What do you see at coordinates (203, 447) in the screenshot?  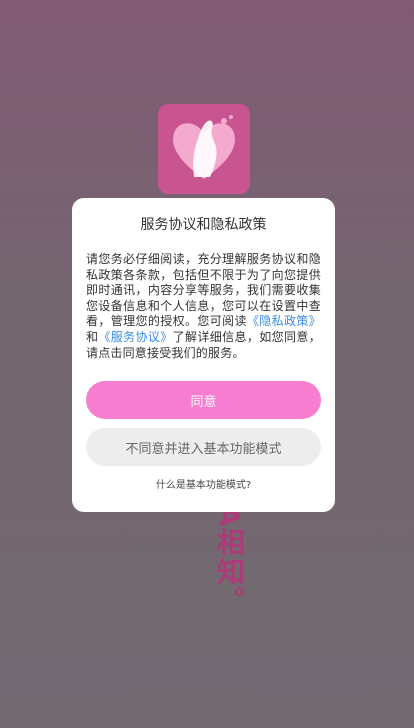 I see `disagree-basic-mode-button: 不同意并进入基本功能模式` at bounding box center [203, 447].